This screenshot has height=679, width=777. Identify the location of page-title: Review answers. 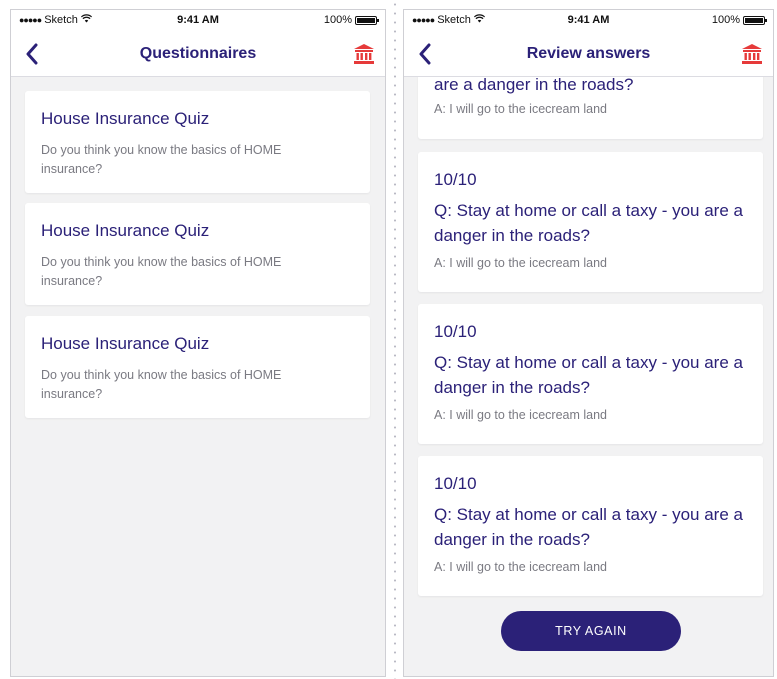
(588, 53).